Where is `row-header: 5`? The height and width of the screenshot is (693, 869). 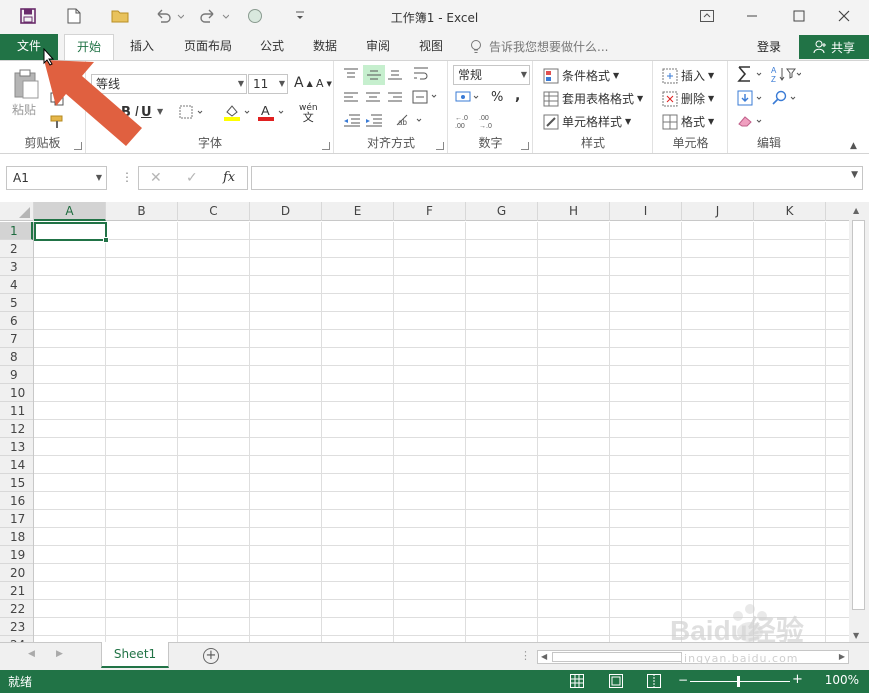
row-header: 5 is located at coordinates (16, 303).